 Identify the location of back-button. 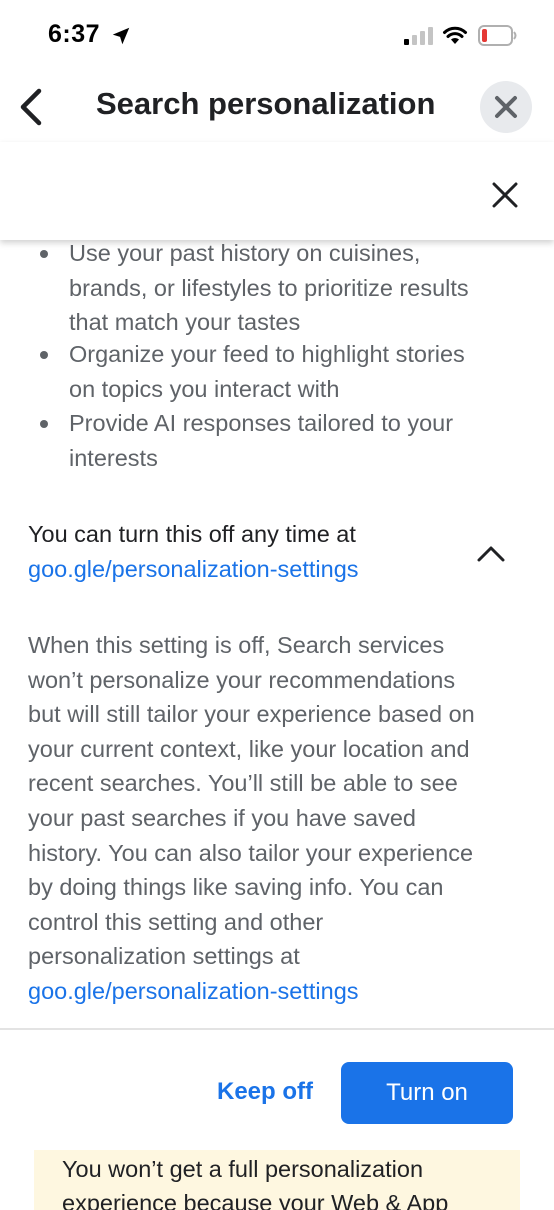
(30, 107).